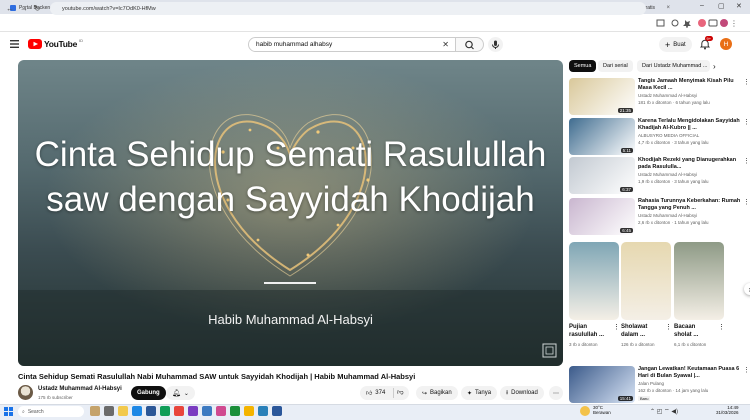 This screenshot has width=750, height=420. Describe the element at coordinates (669, 135) in the screenshot. I see `recommended-channel: ALBUSYRO MEDIA OFFICIAL` at that location.